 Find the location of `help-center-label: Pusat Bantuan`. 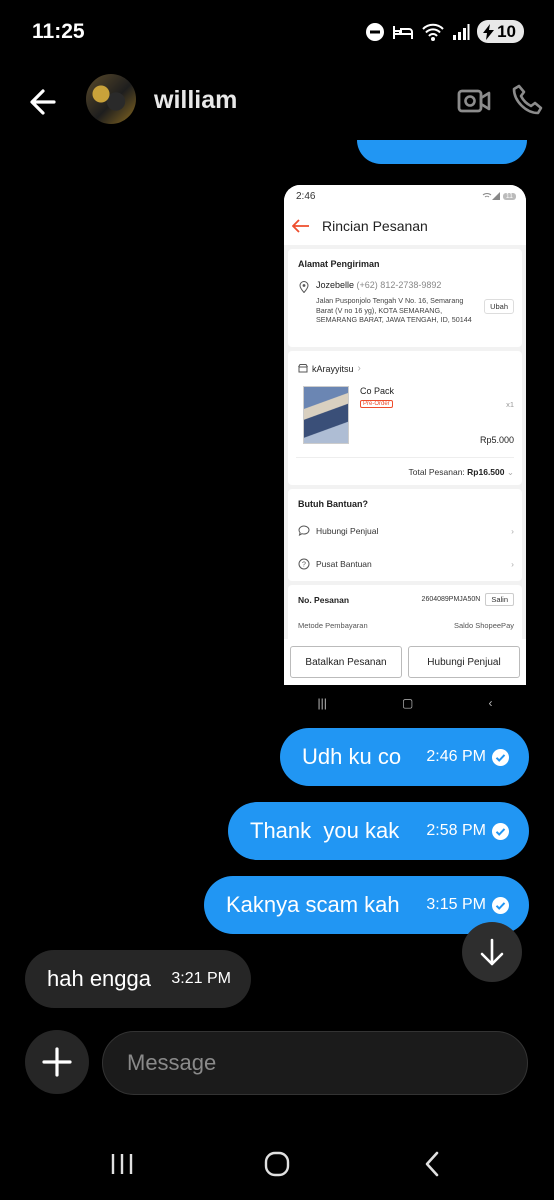

help-center-label: Pusat Bantuan is located at coordinates (344, 564).